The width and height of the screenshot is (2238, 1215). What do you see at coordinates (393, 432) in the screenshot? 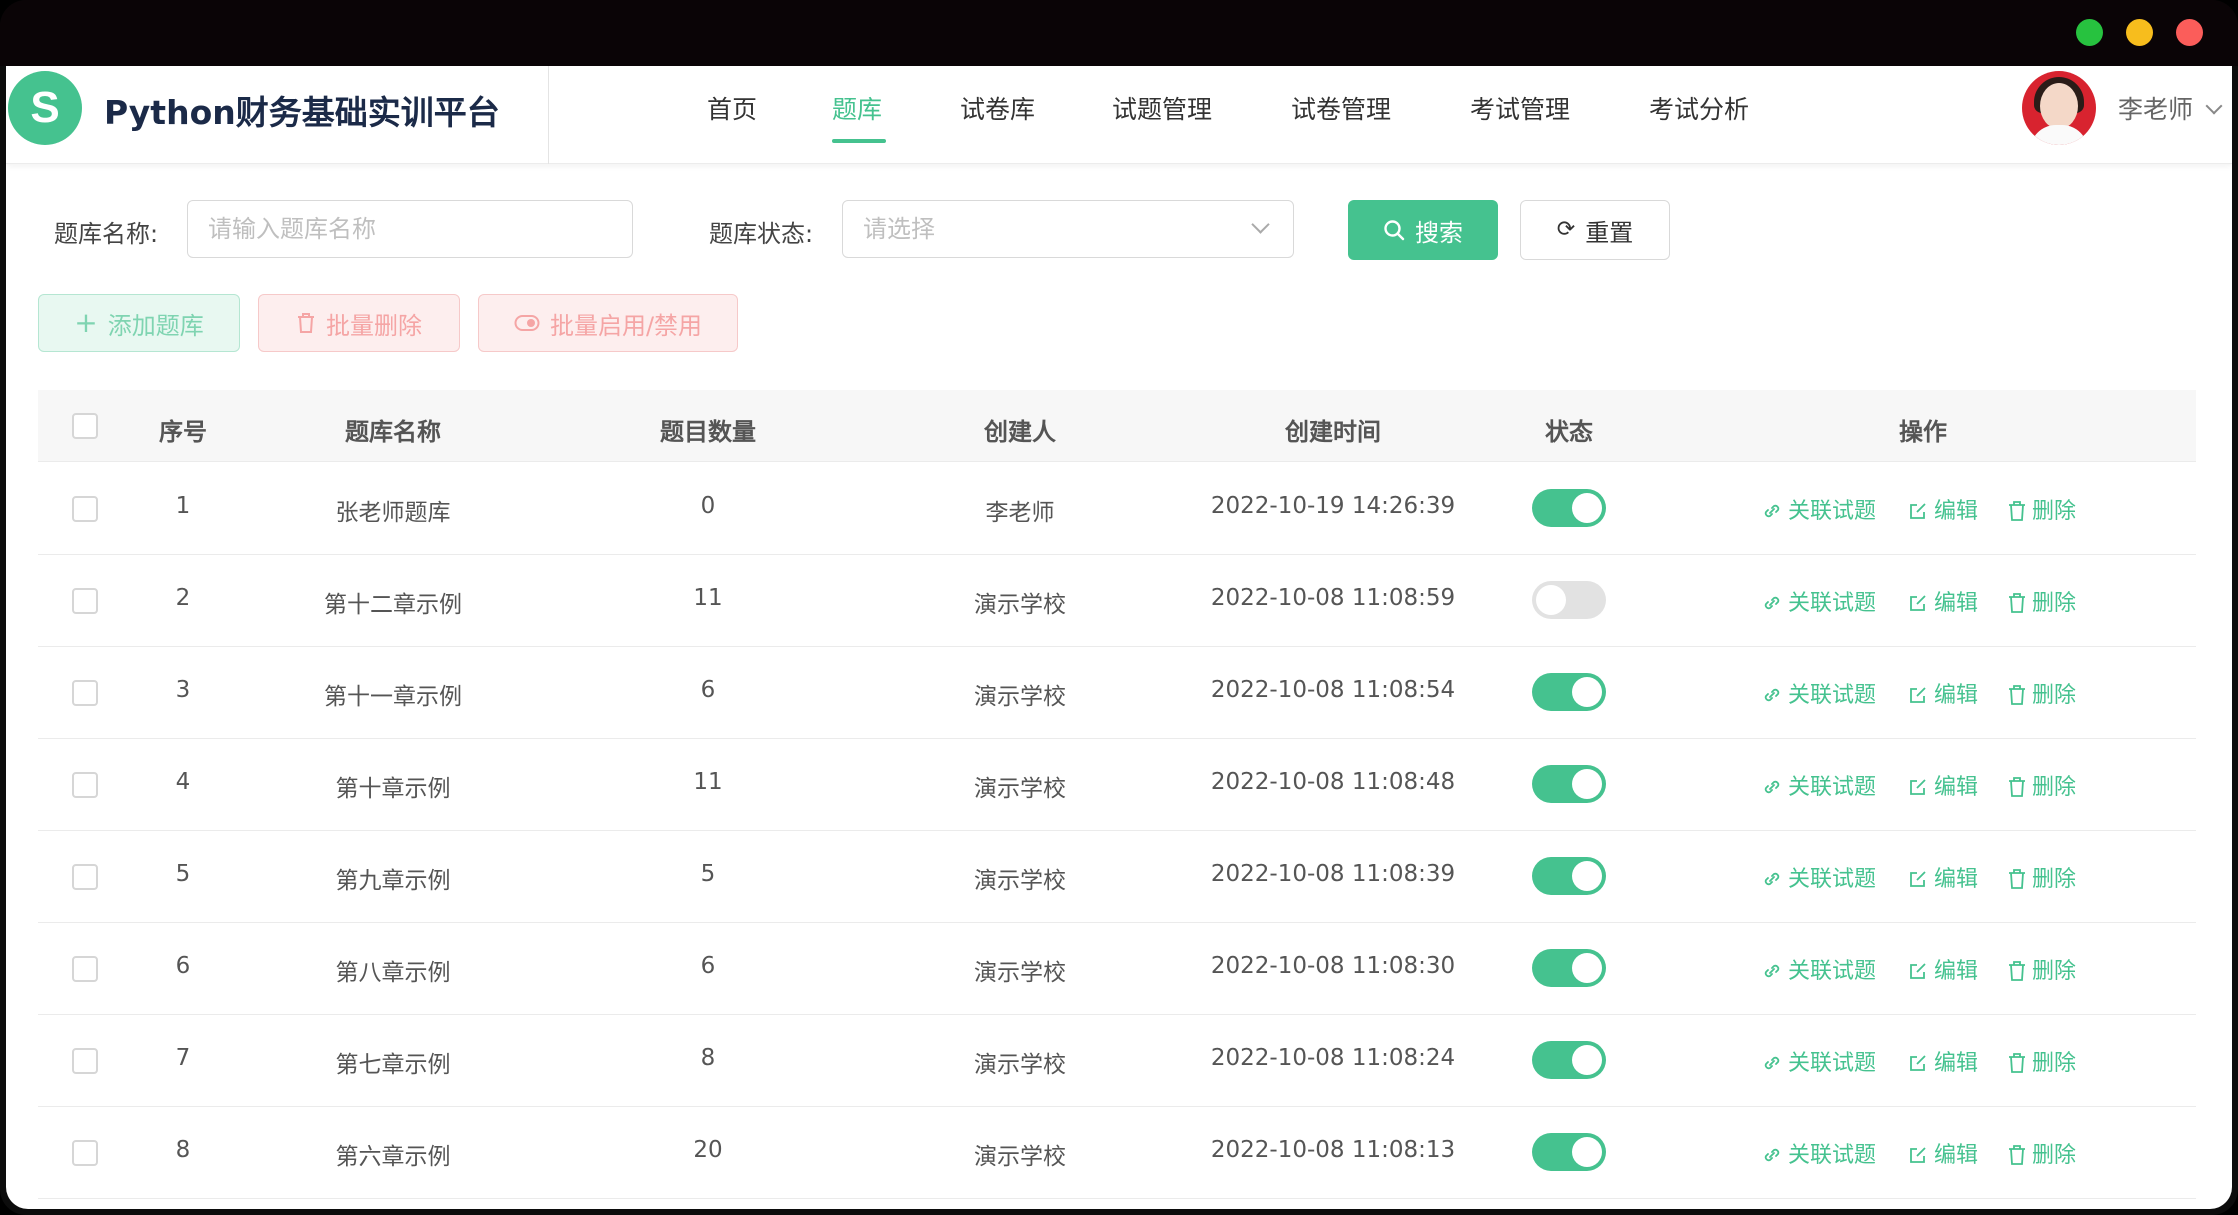
I see `column-header-name: 题库名称` at bounding box center [393, 432].